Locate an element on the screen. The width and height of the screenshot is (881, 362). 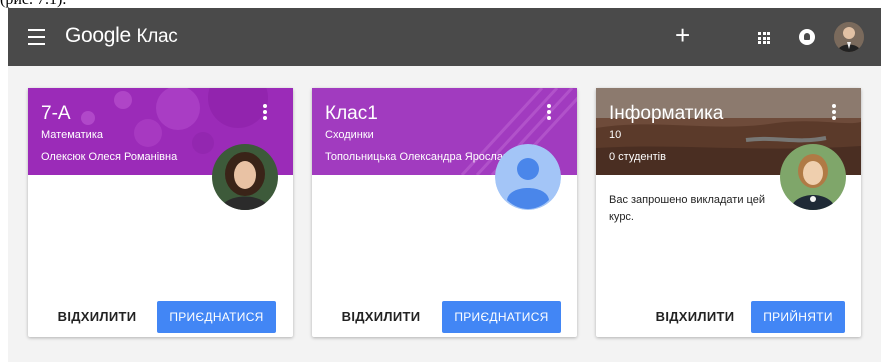
brand-google: Google is located at coordinates (98, 35).